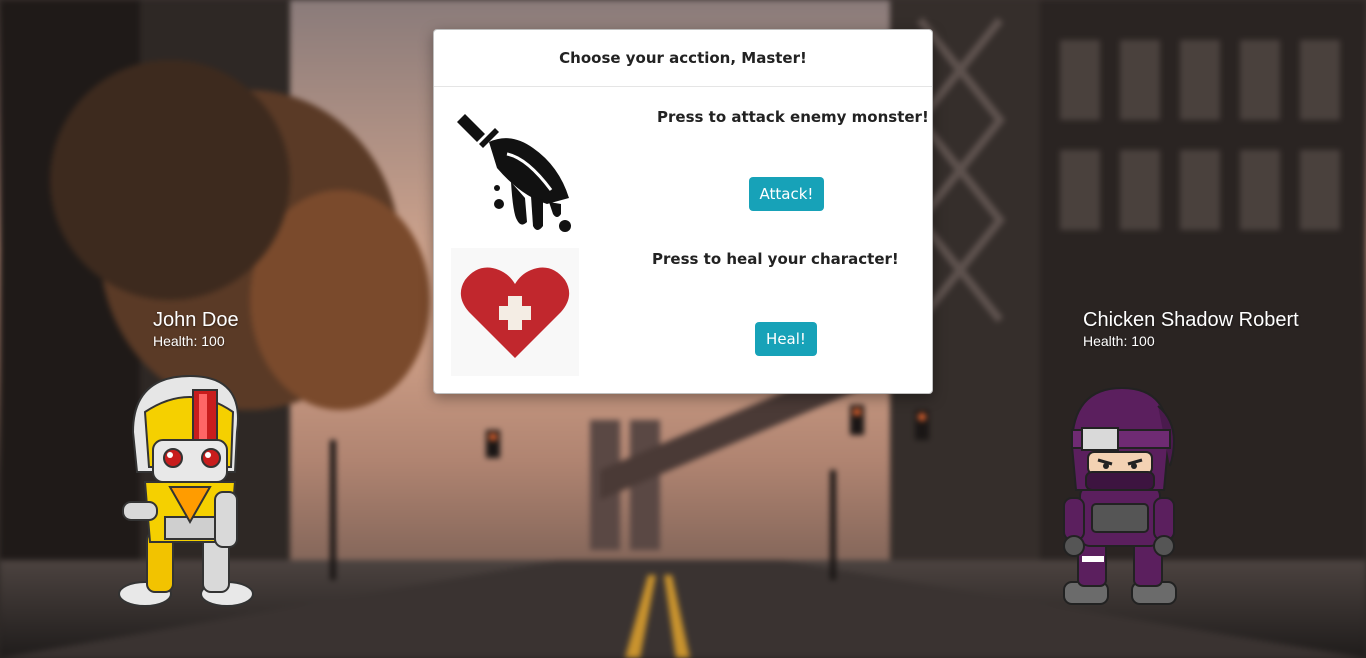 The width and height of the screenshot is (1366, 658). I want to click on heal-button: Heal!, so click(786, 339).